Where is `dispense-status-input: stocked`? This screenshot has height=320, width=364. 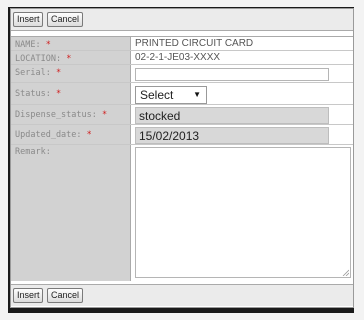 dispense-status-input: stocked is located at coordinates (232, 115).